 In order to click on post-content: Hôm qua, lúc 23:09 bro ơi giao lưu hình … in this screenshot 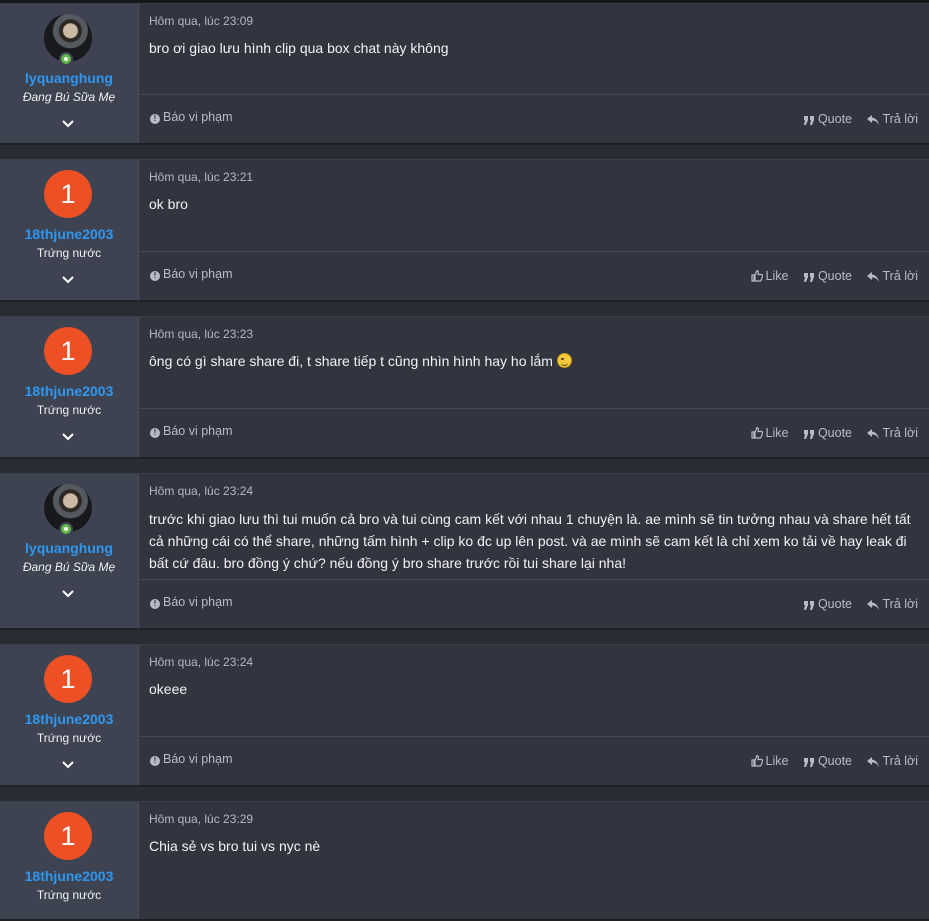, I will do `click(534, 73)`.